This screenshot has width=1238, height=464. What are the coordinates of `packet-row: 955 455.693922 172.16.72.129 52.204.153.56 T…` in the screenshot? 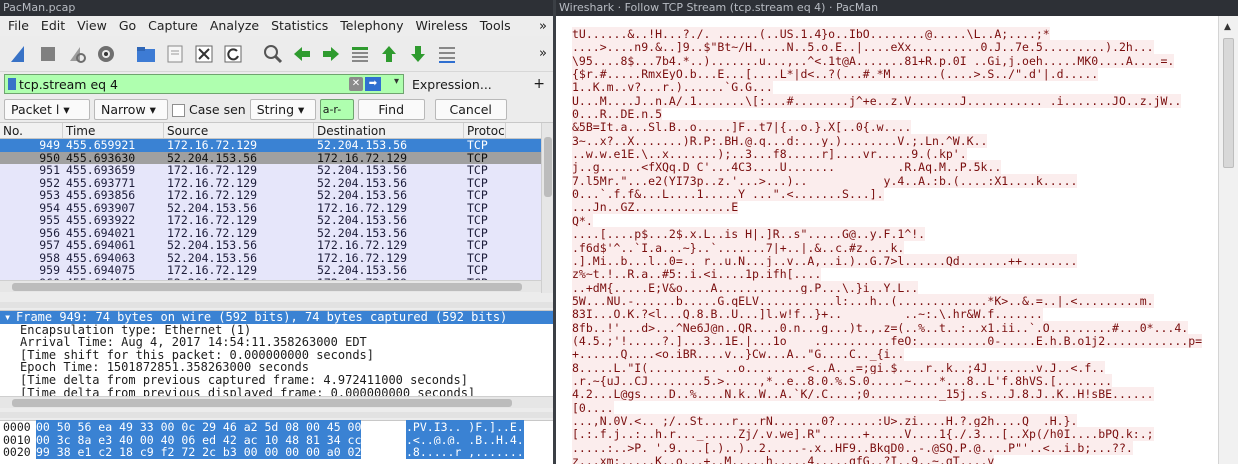 It's located at (276, 220).